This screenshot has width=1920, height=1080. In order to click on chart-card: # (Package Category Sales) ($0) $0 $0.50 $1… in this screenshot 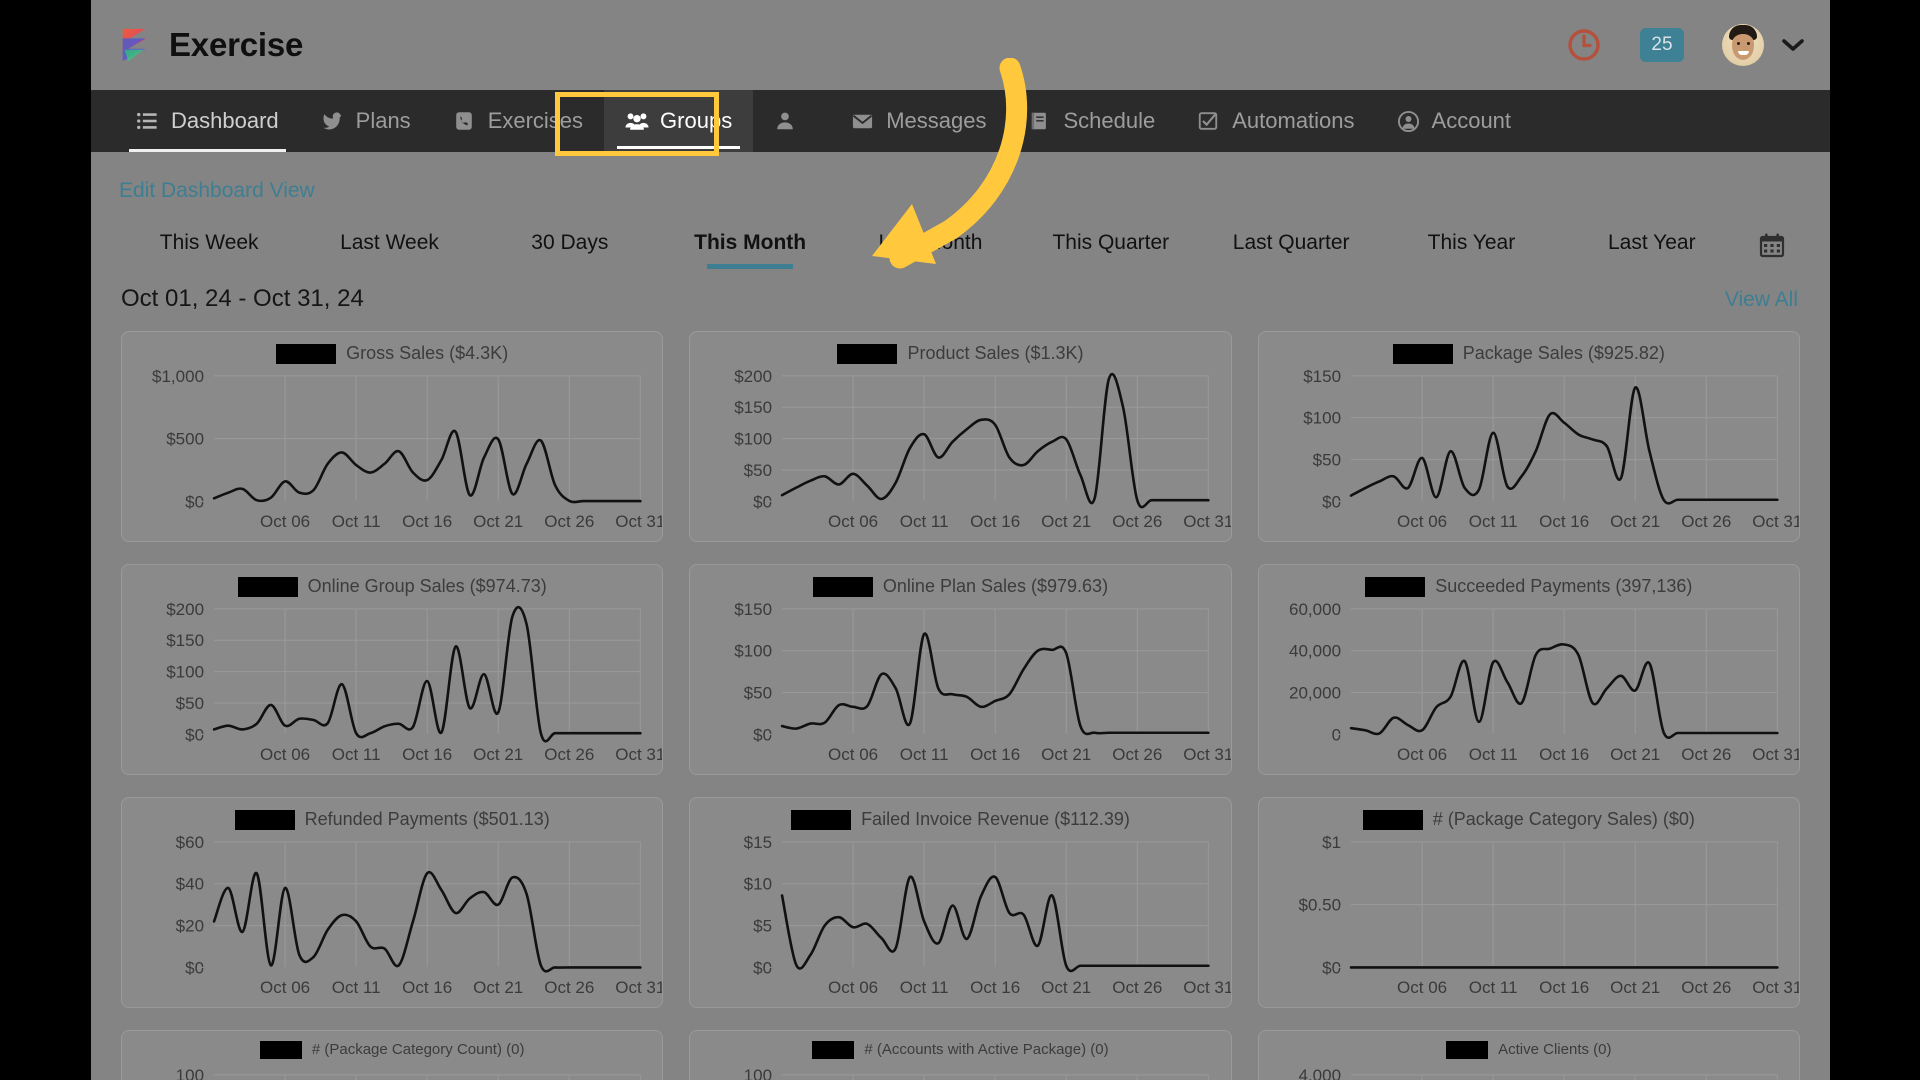, I will do `click(1528, 902)`.